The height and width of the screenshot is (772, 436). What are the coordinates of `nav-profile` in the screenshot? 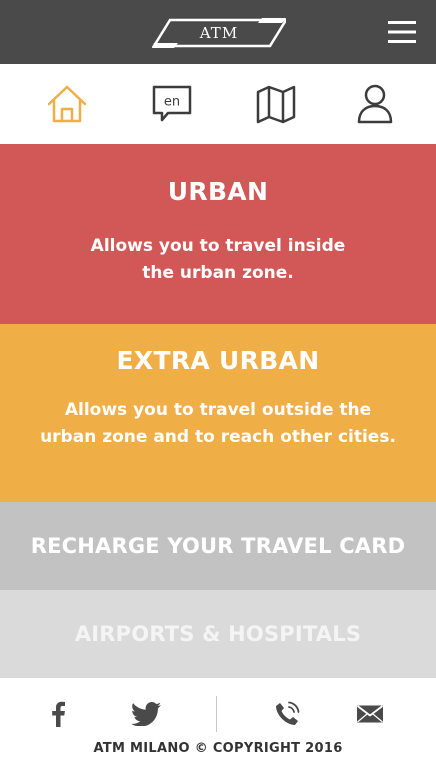 It's located at (375, 104).